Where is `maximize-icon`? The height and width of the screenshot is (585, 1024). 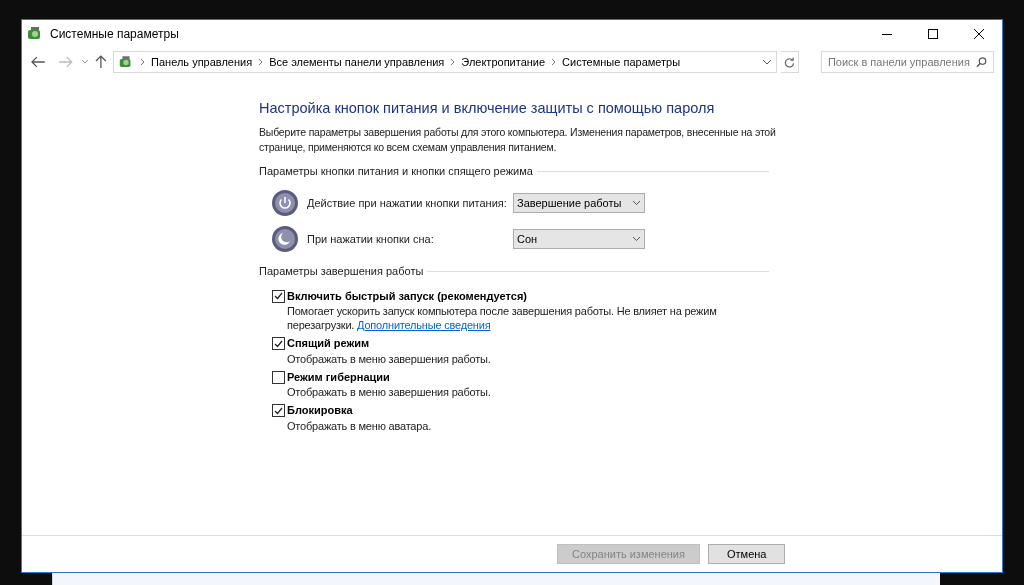
maximize-icon is located at coordinates (933, 34).